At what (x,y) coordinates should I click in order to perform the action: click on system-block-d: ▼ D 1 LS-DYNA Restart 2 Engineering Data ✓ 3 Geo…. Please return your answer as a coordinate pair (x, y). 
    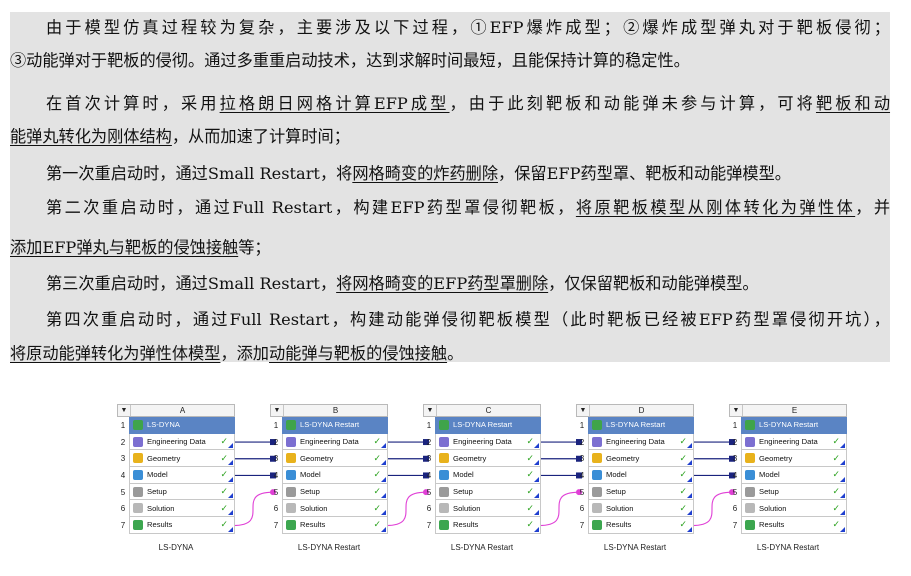
    Looking at the image, I should click on (635, 469).